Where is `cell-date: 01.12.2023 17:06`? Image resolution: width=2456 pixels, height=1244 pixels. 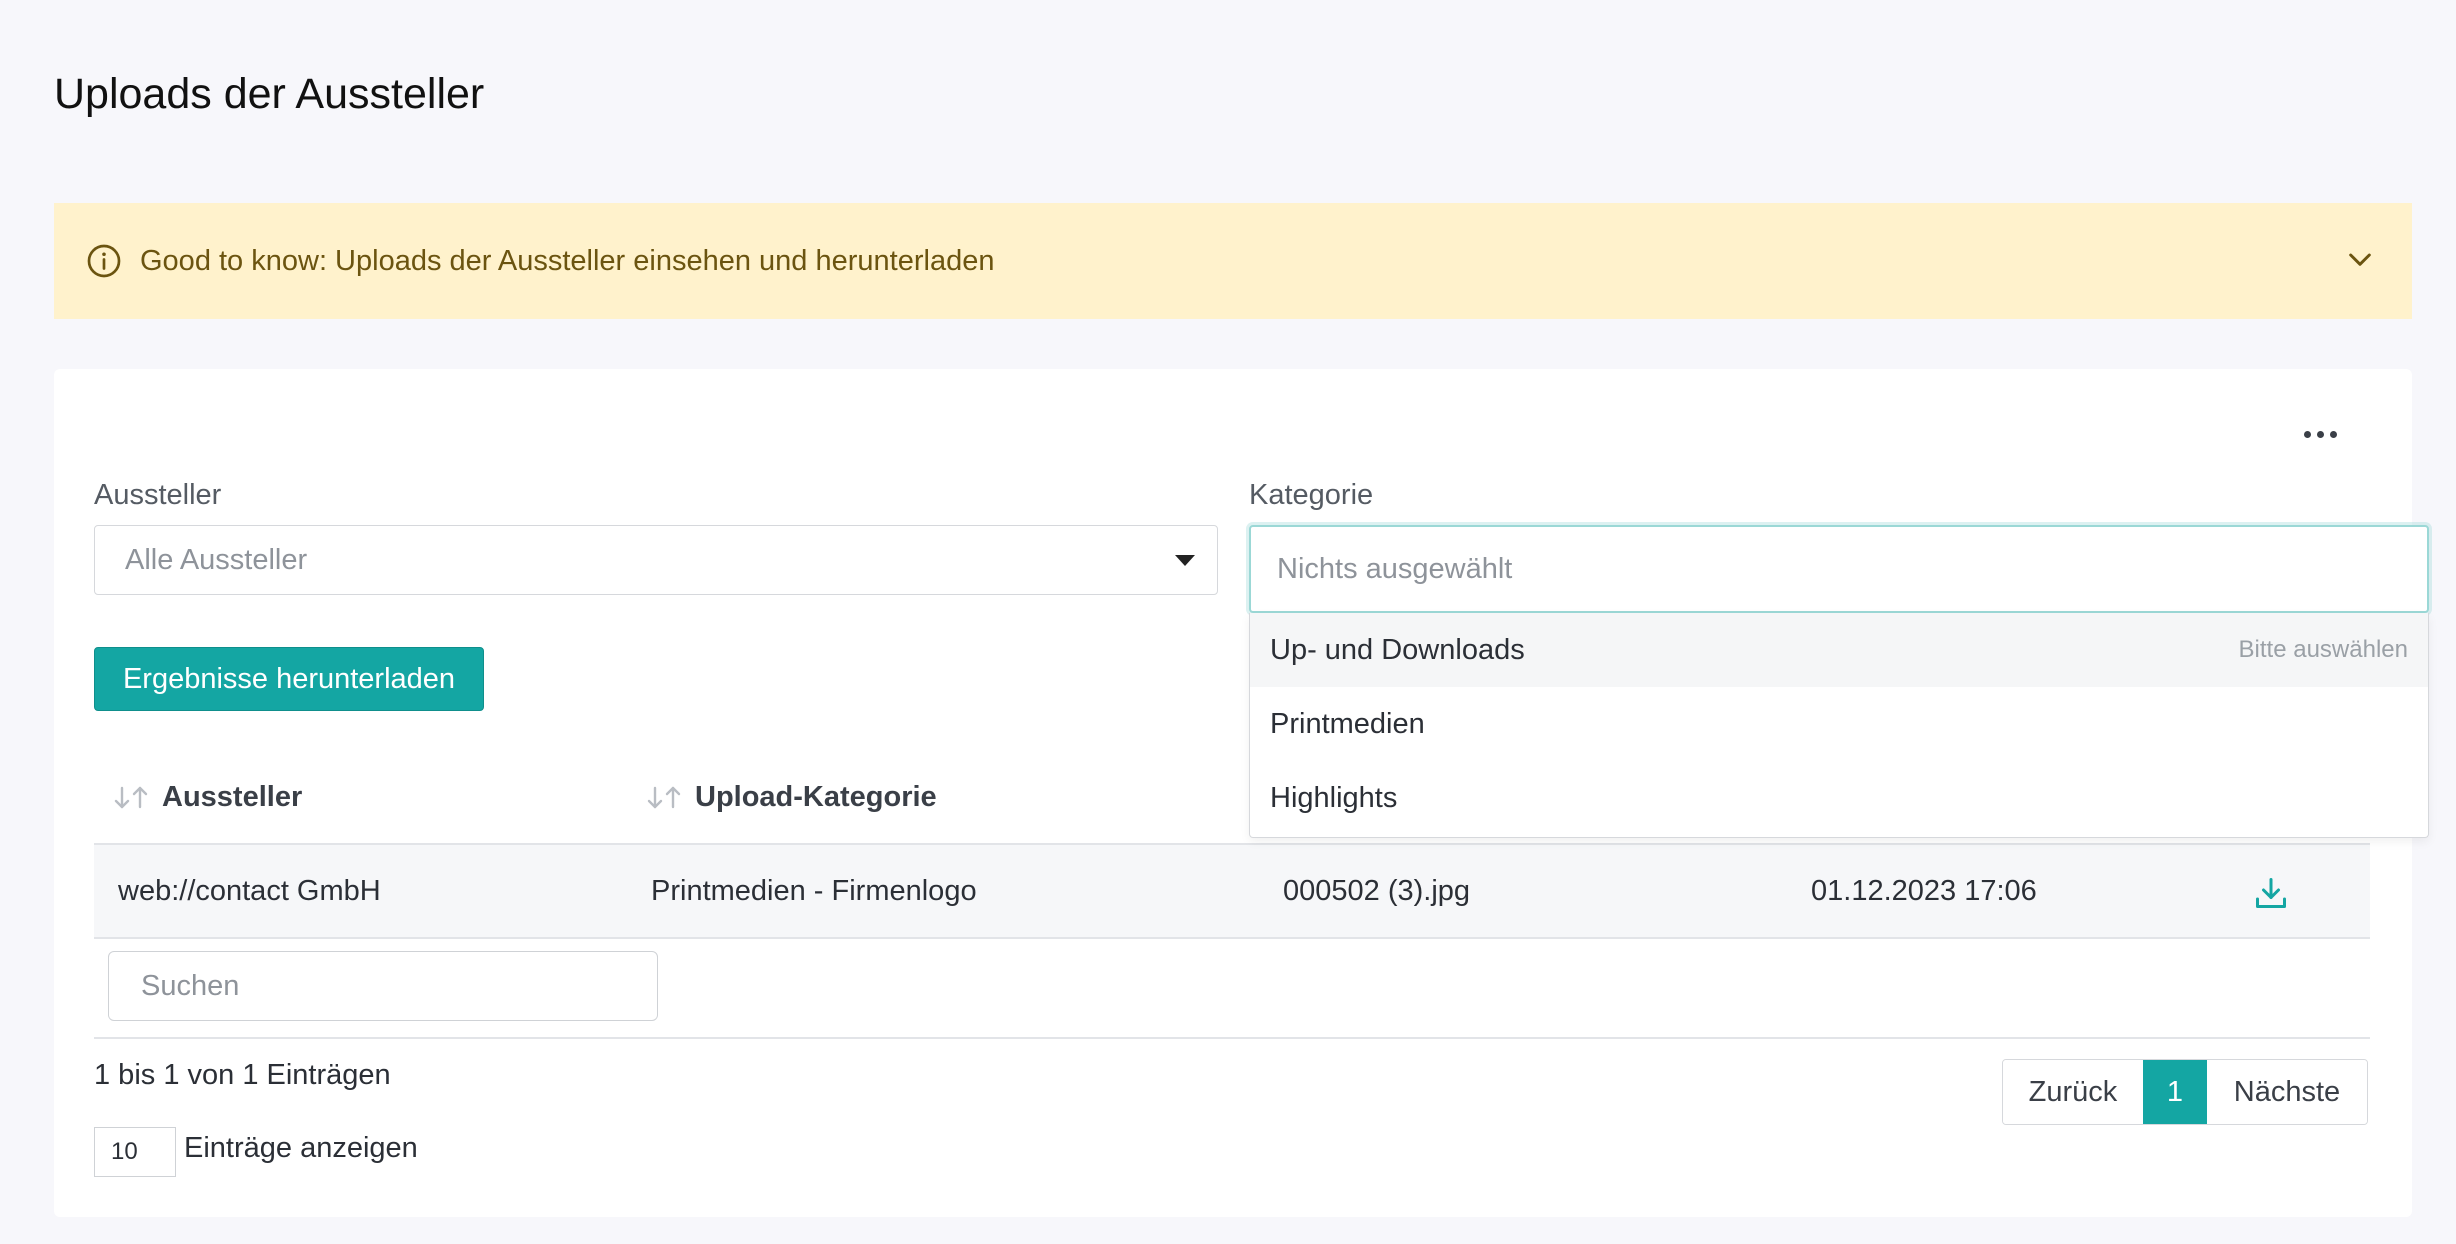
cell-date: 01.12.2023 17:06 is located at coordinates (1924, 891).